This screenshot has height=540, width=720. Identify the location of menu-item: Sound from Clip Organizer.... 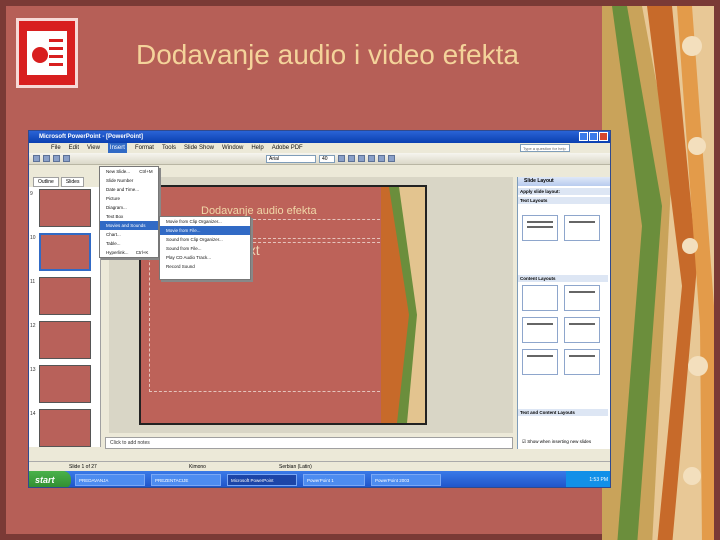
(205, 239).